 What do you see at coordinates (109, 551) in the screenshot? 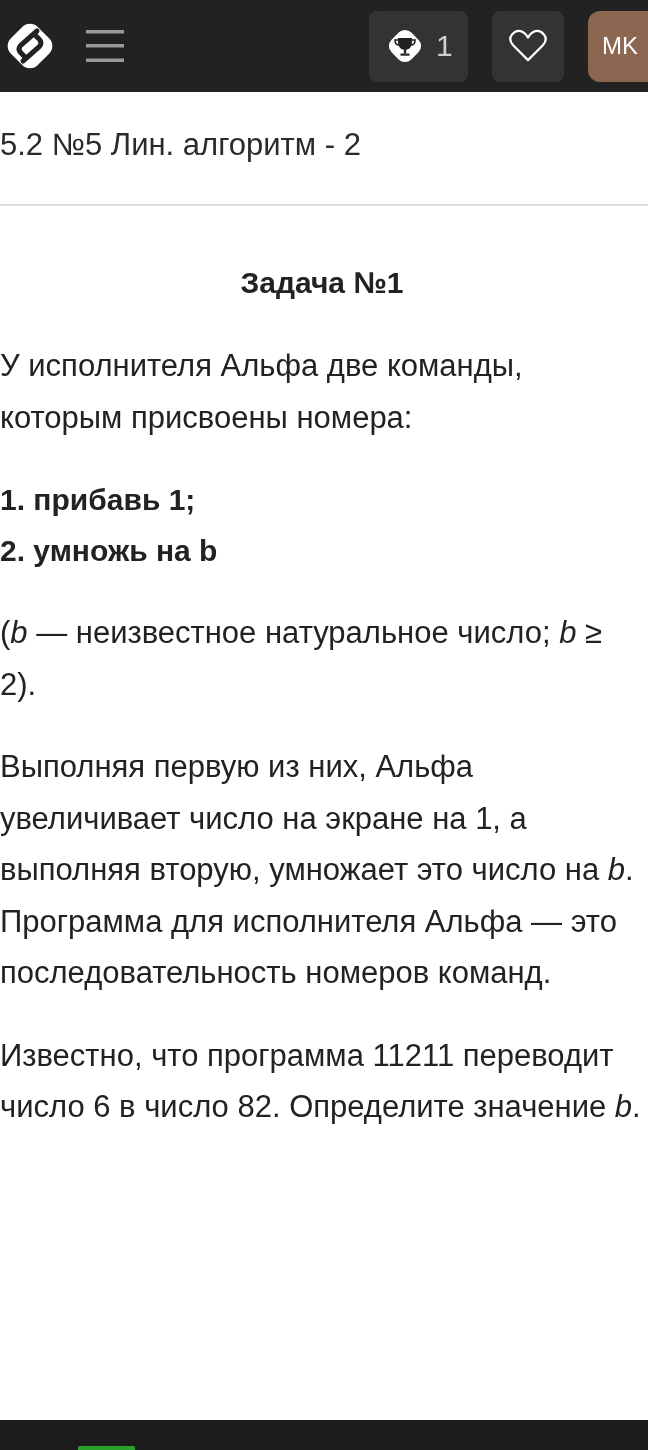
I see `command-item: 2. умножь на b` at bounding box center [109, 551].